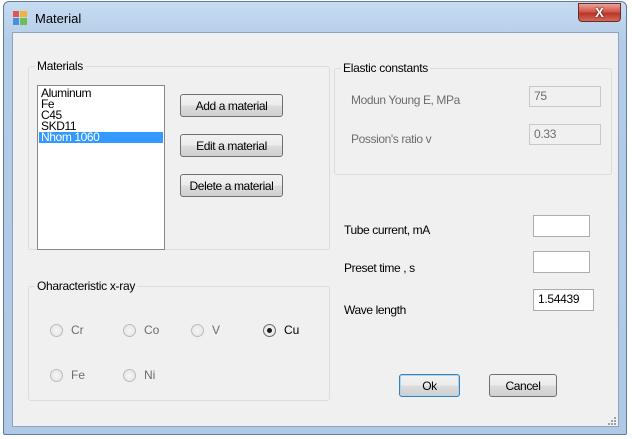 The height and width of the screenshot is (439, 632). What do you see at coordinates (216, 330) in the screenshot?
I see `radio-v-label: V` at bounding box center [216, 330].